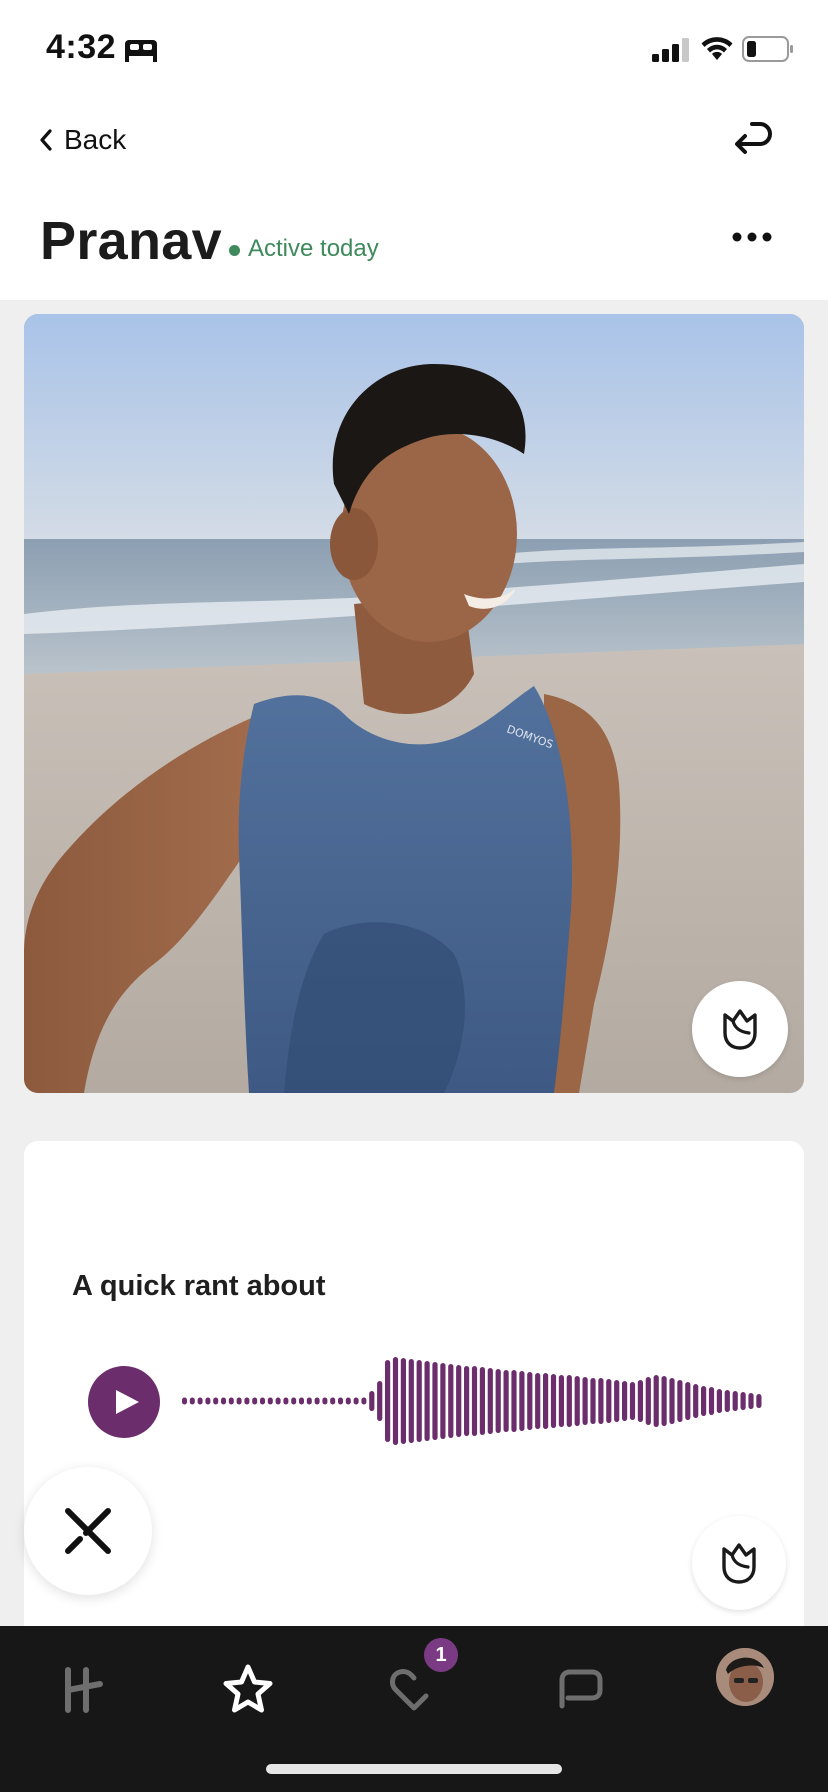  I want to click on more-options-icon, so click(752, 237).